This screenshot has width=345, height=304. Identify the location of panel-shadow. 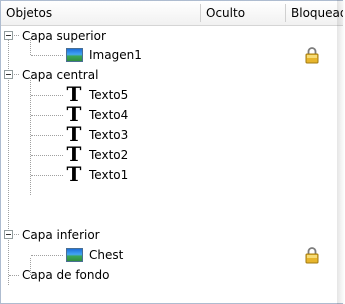
(341, 152).